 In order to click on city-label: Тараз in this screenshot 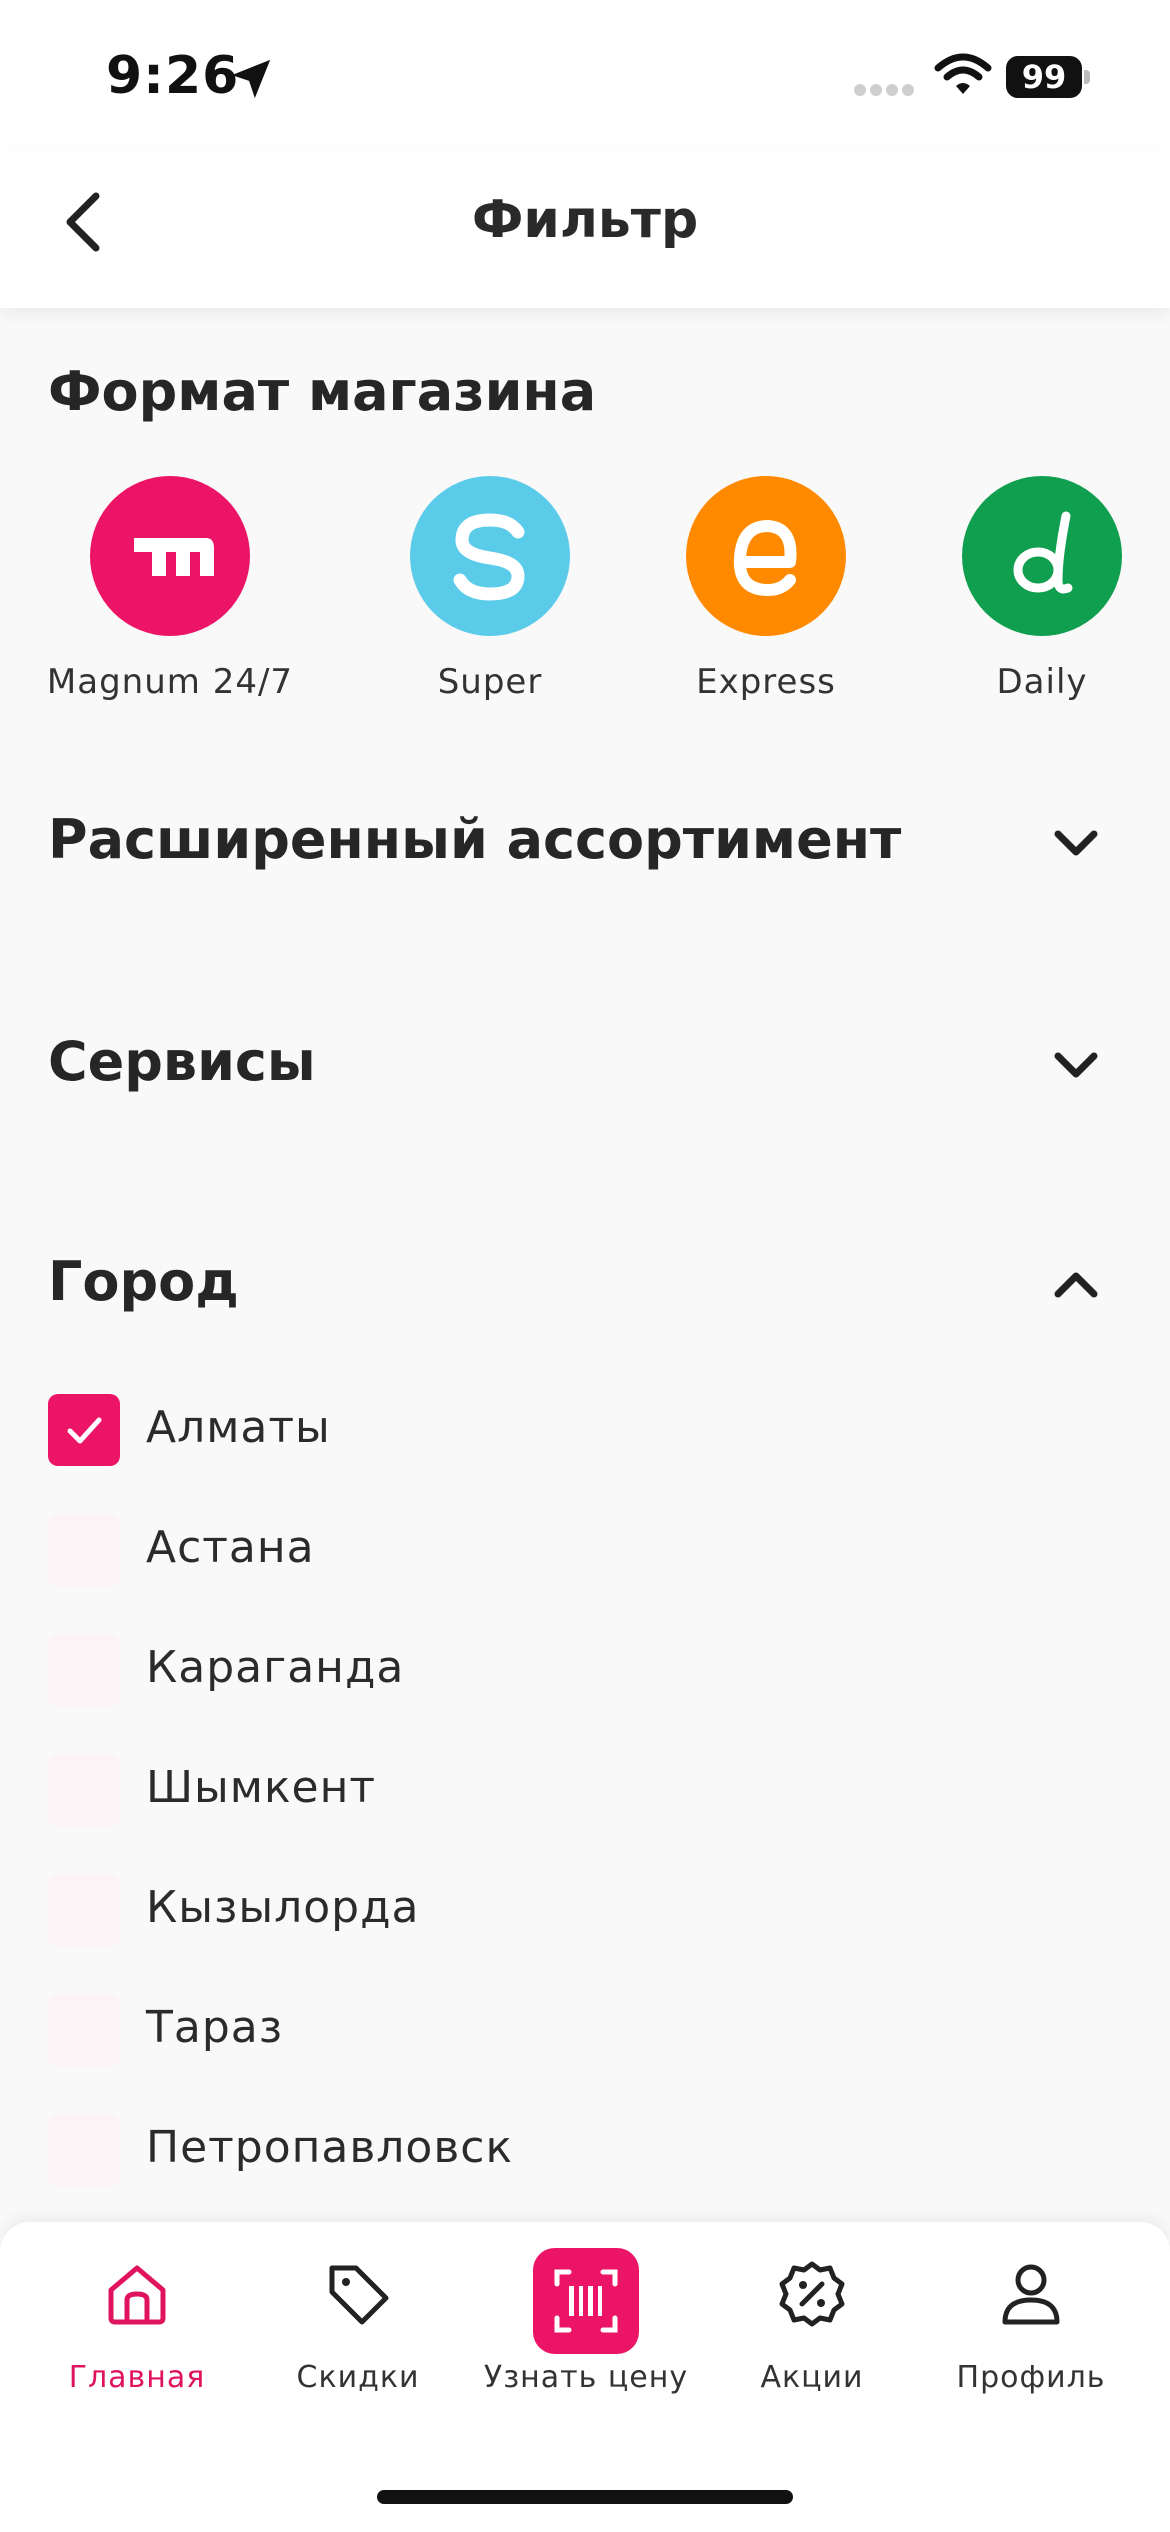, I will do `click(215, 2027)`.